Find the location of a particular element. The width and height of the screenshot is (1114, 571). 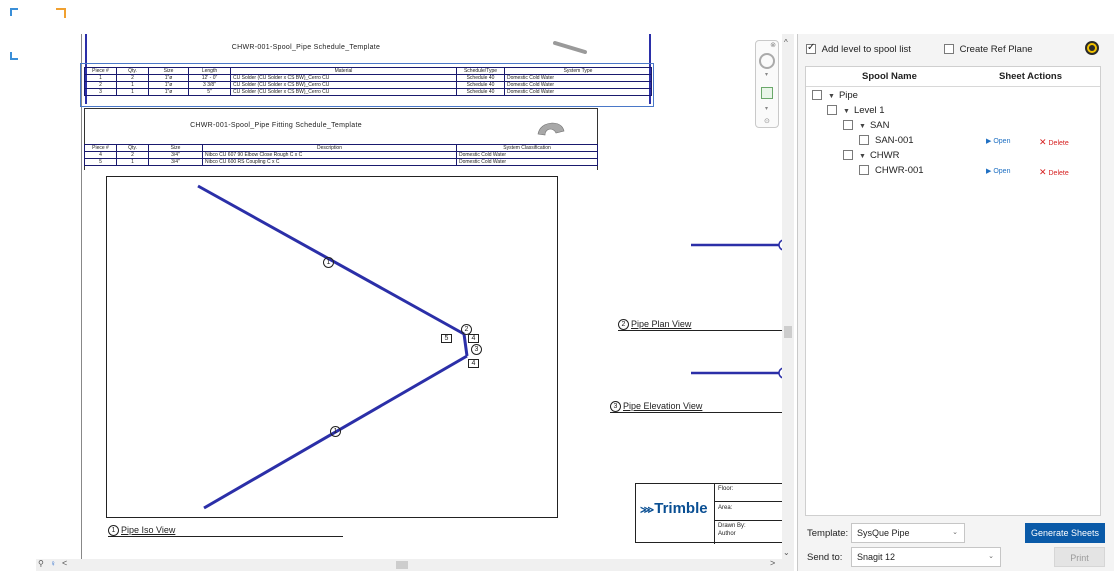

options-icon: ⊙ is located at coordinates (767, 121).